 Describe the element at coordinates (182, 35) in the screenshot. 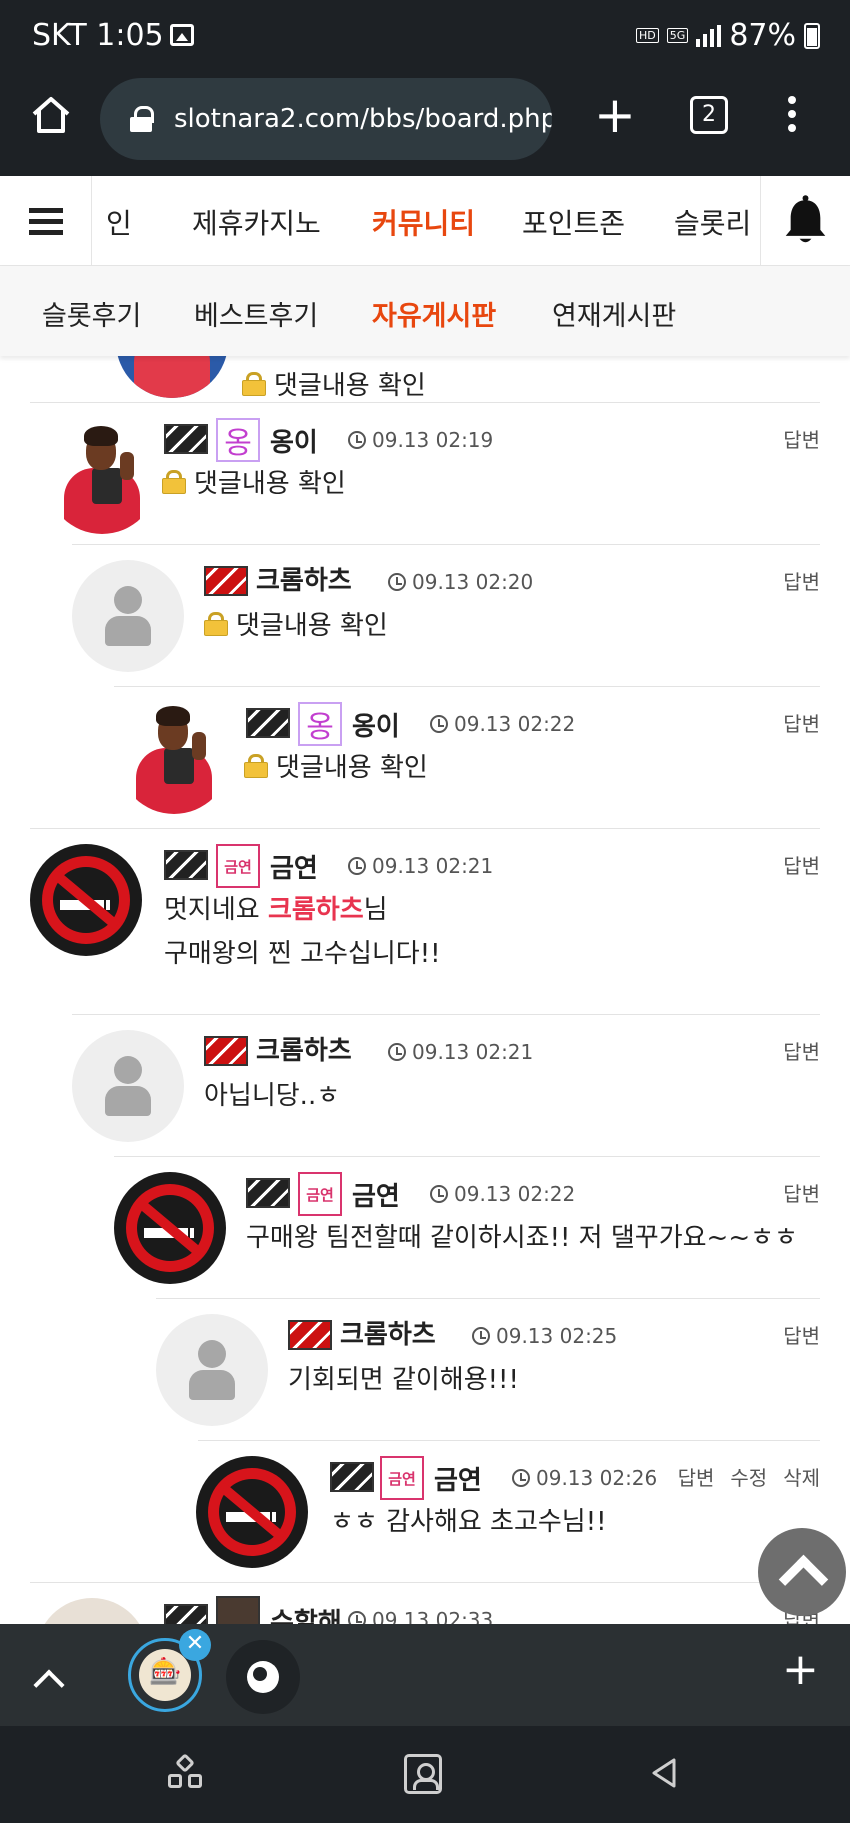

I see `image-notification-icon` at that location.